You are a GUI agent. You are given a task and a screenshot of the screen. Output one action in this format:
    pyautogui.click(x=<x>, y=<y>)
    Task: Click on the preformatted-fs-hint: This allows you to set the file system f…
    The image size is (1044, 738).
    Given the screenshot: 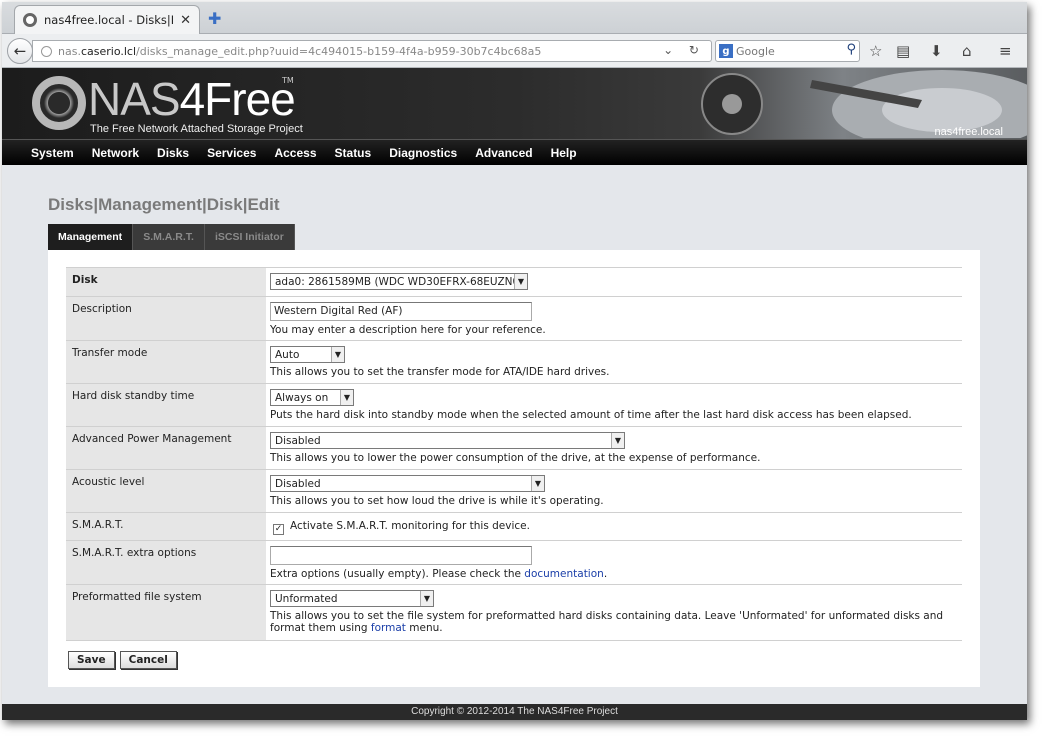 What is the action you would take?
    pyautogui.click(x=614, y=622)
    